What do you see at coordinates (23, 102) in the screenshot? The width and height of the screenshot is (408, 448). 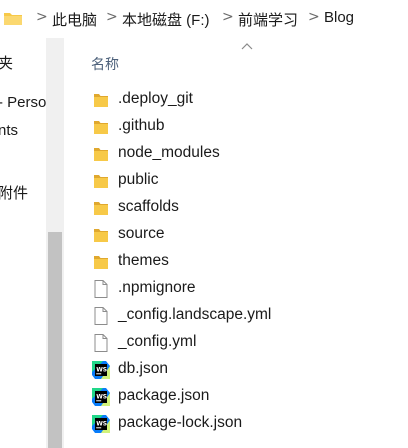 I see `nav-item: - Perso` at bounding box center [23, 102].